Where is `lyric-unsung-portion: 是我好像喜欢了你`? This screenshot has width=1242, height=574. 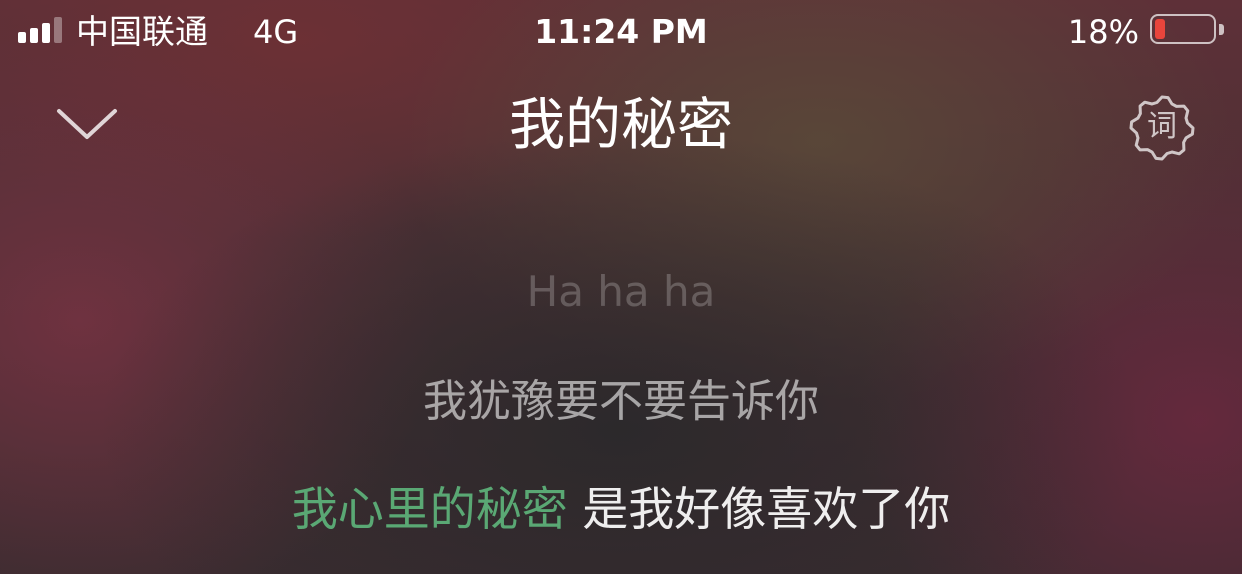
lyric-unsung-portion: 是我好像喜欢了你 is located at coordinates (759, 509).